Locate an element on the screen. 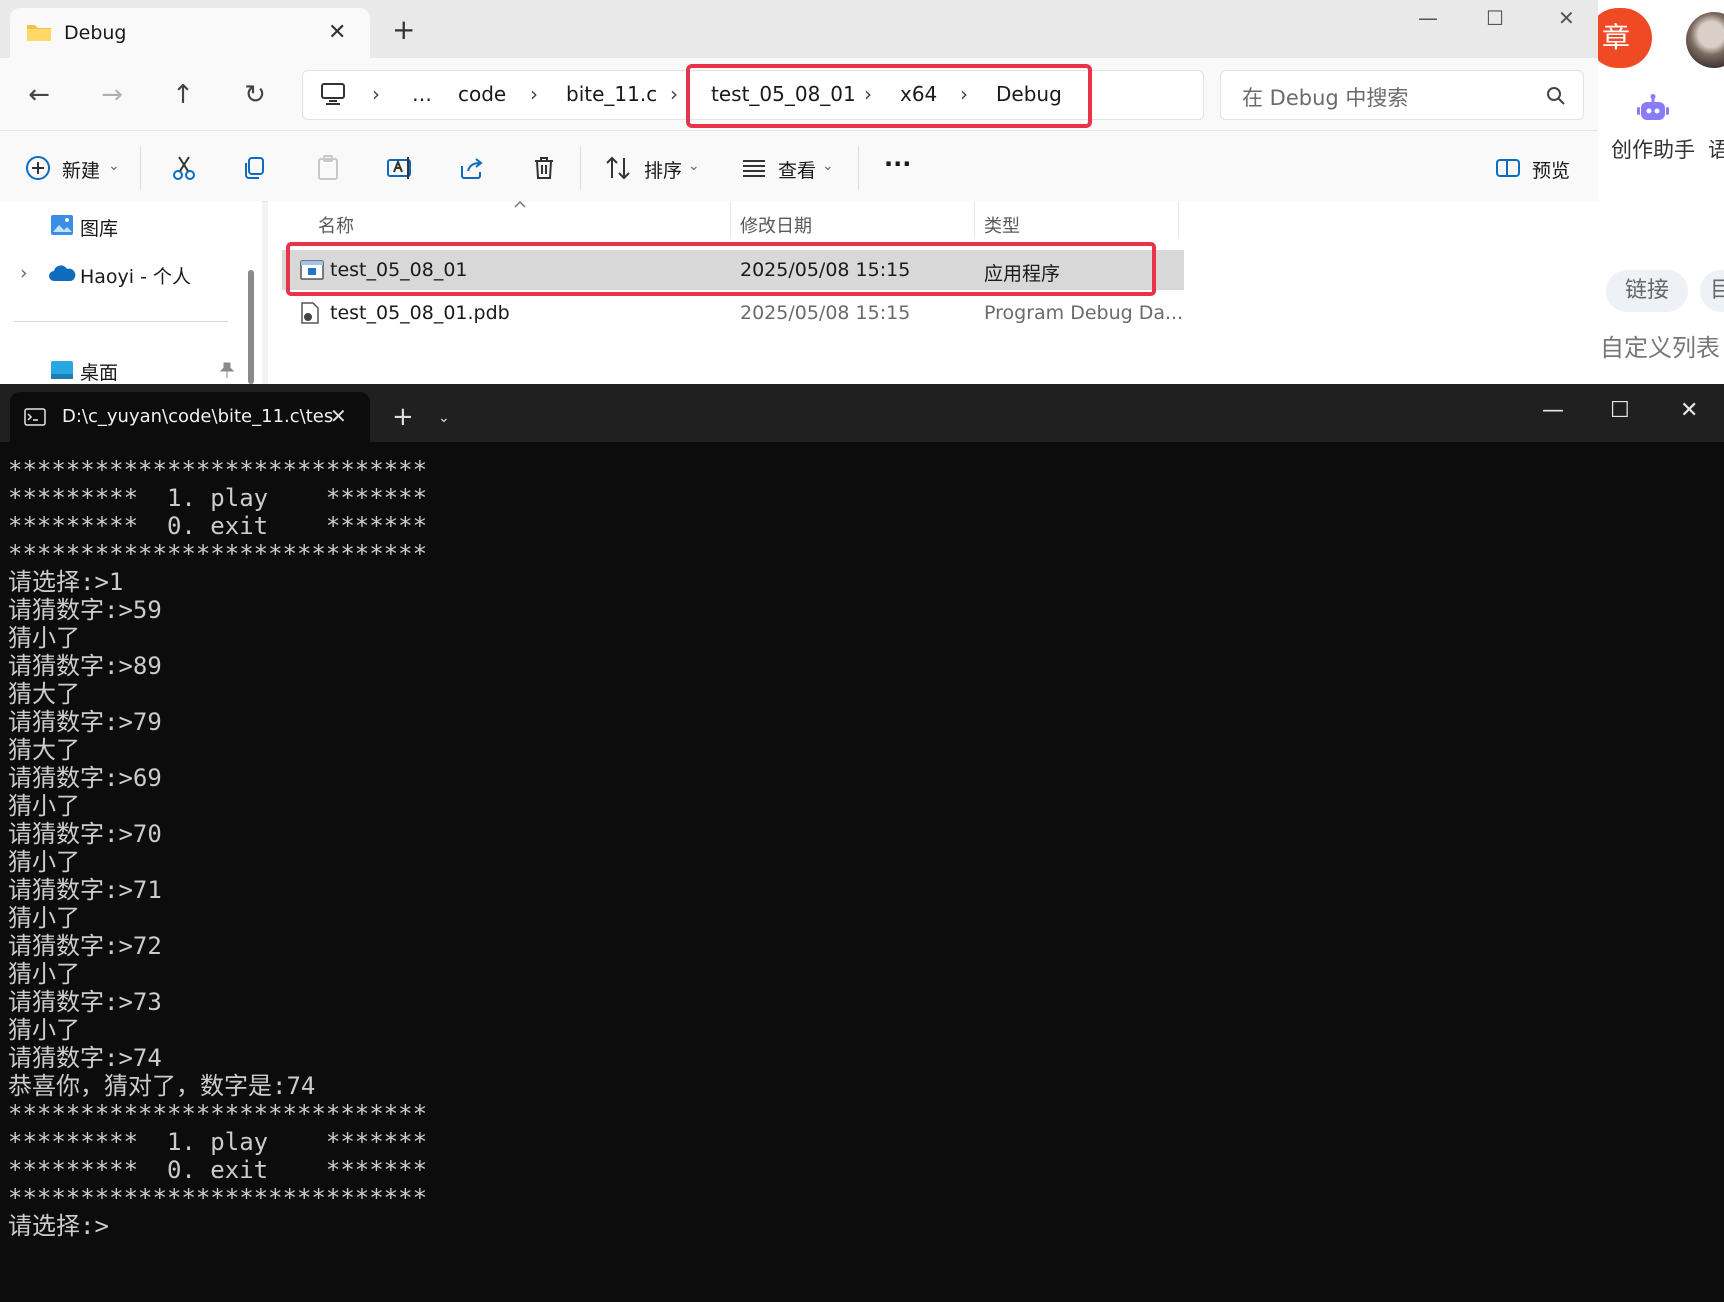 The height and width of the screenshot is (1302, 1724). custom-list-label: 自定义列表 is located at coordinates (1660, 345).